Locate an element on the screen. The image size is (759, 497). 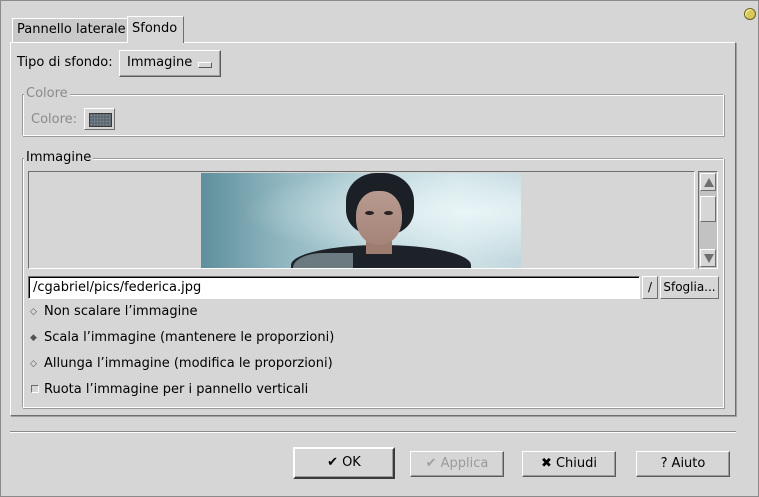
separator is located at coordinates (373, 432).